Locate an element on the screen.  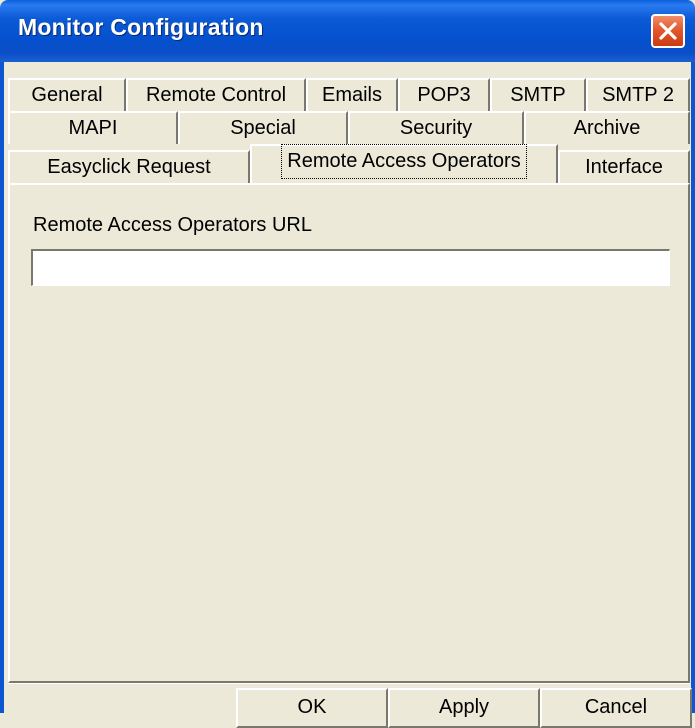
tab-label: SMTP 2 is located at coordinates (638, 95).